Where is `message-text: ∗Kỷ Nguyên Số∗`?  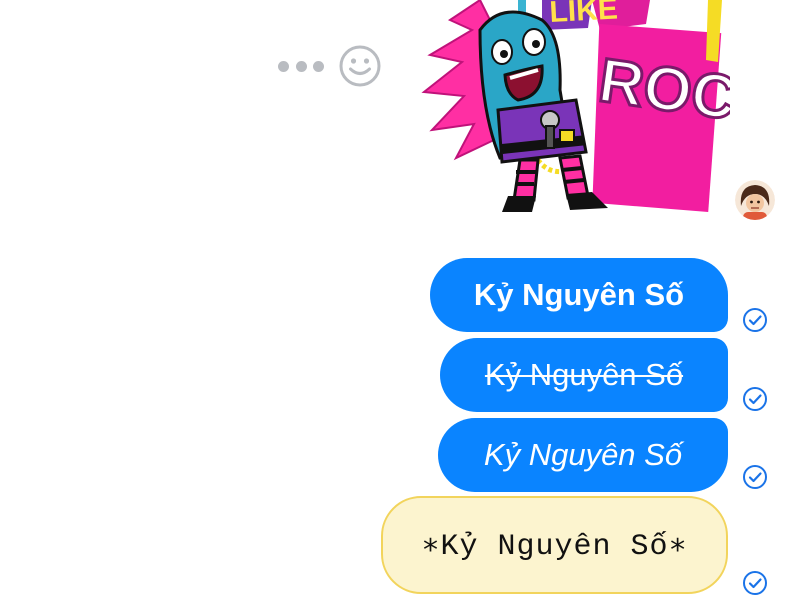 message-text: ∗Kỷ Nguyên Số∗ is located at coordinates (554, 546).